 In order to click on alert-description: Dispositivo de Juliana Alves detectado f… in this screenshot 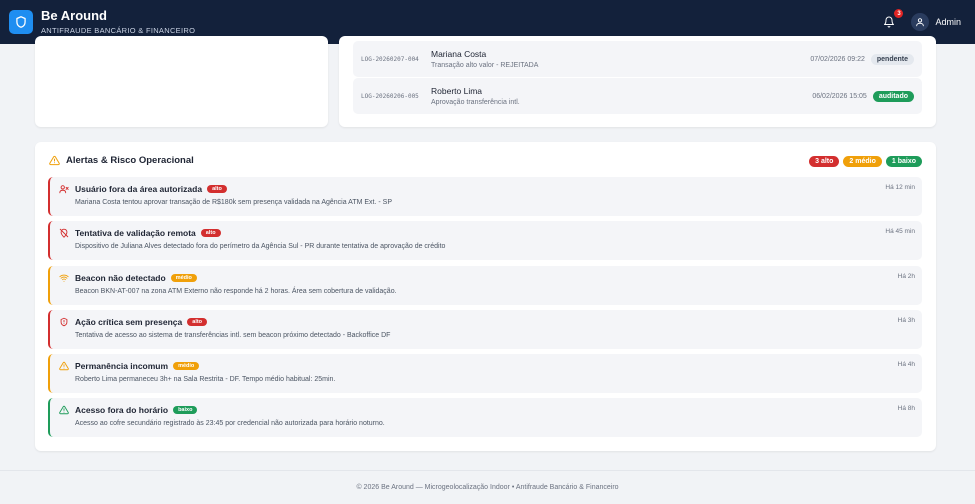, I will do `click(260, 246)`.